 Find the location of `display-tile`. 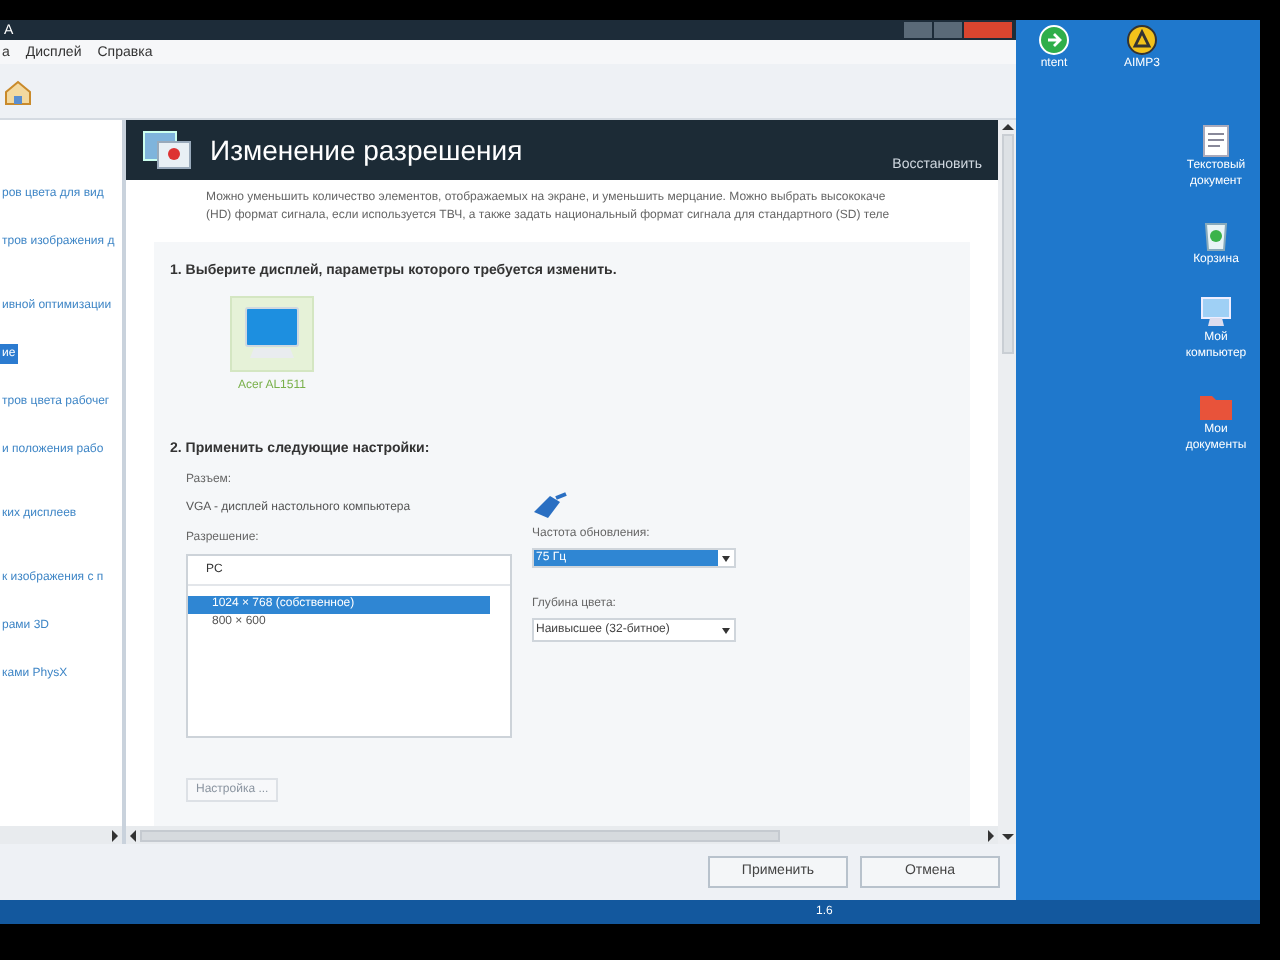

display-tile is located at coordinates (272, 333).